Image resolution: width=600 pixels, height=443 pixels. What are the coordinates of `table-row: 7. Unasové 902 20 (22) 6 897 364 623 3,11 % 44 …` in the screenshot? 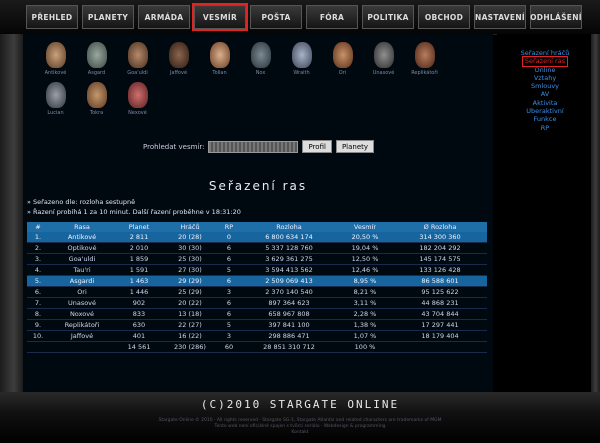 It's located at (257, 303).